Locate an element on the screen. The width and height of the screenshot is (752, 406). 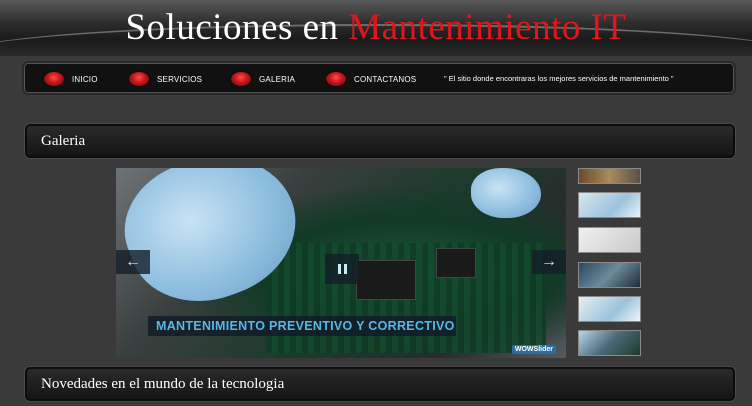
news-section-header: Novedades en el mundo de la tecnologia is located at coordinates (380, 384).